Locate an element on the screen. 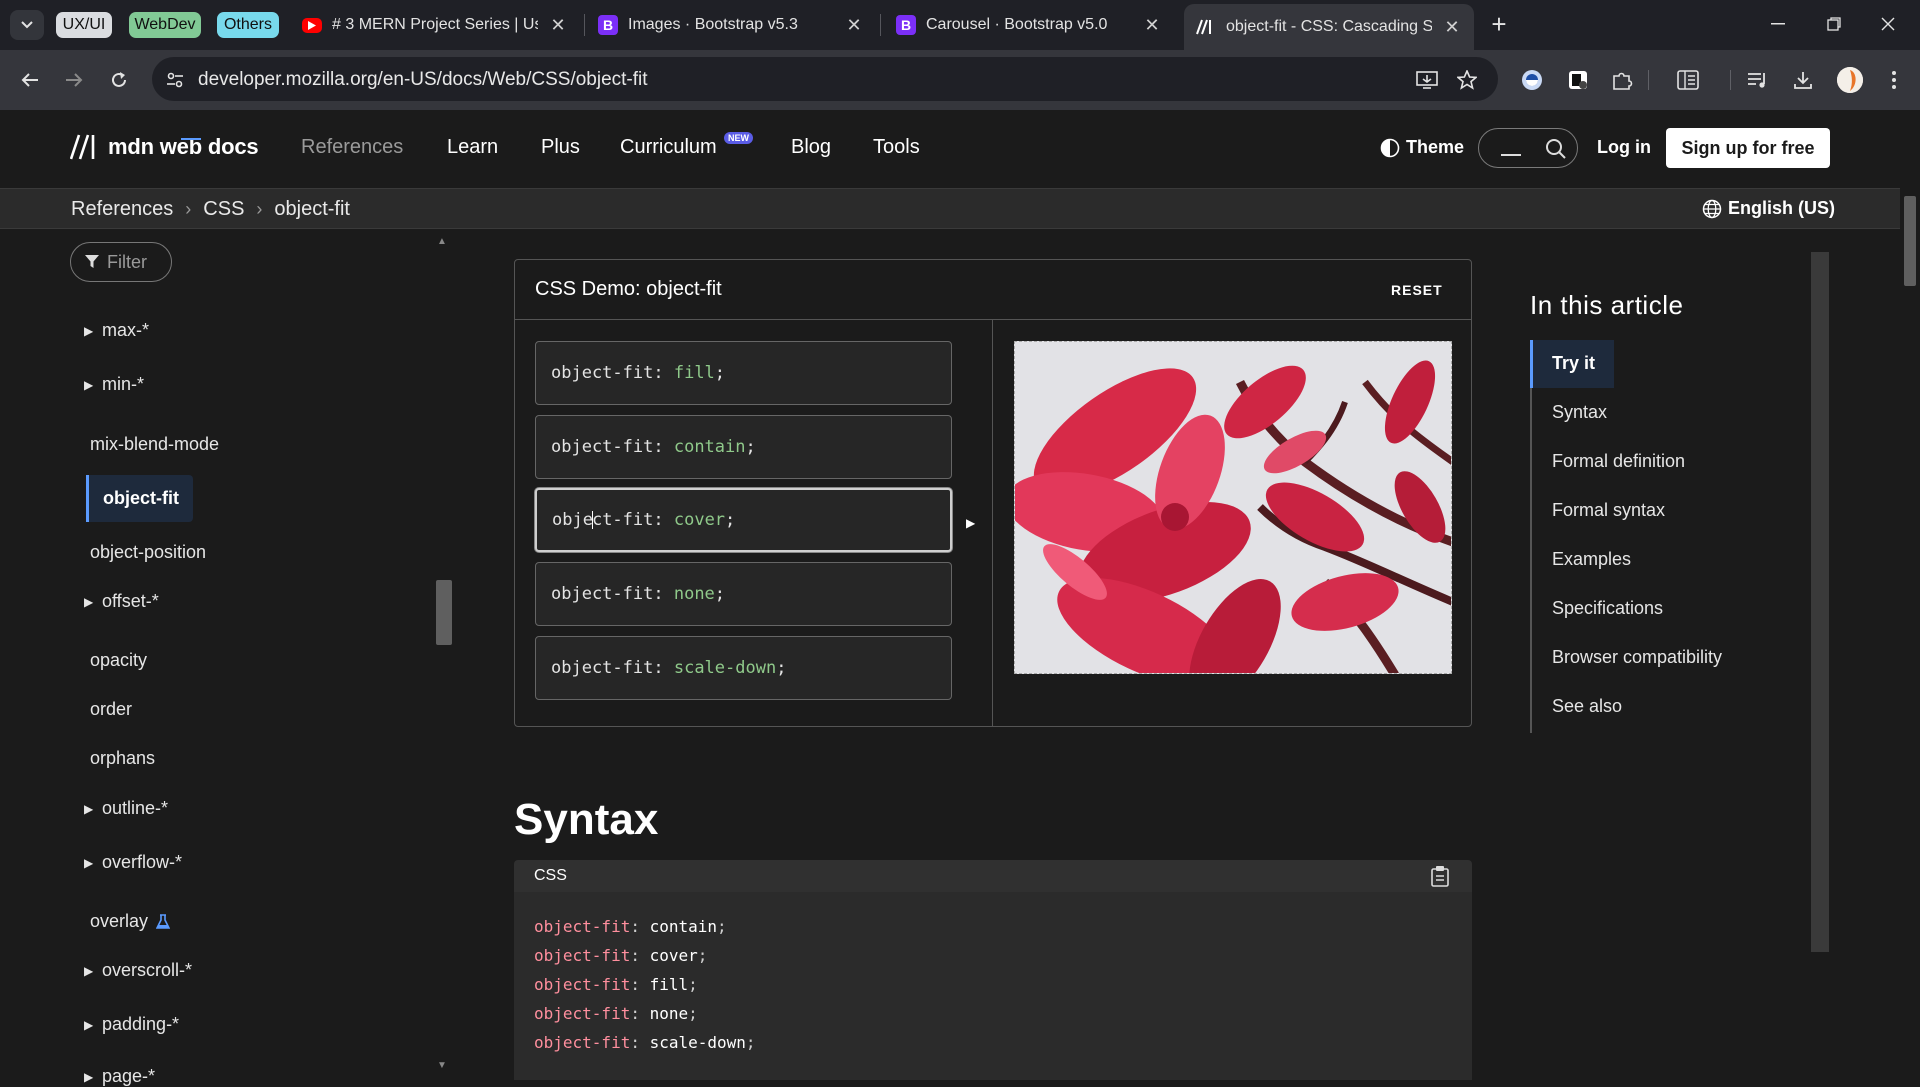  sidebar-item-order: order is located at coordinates (111, 709).